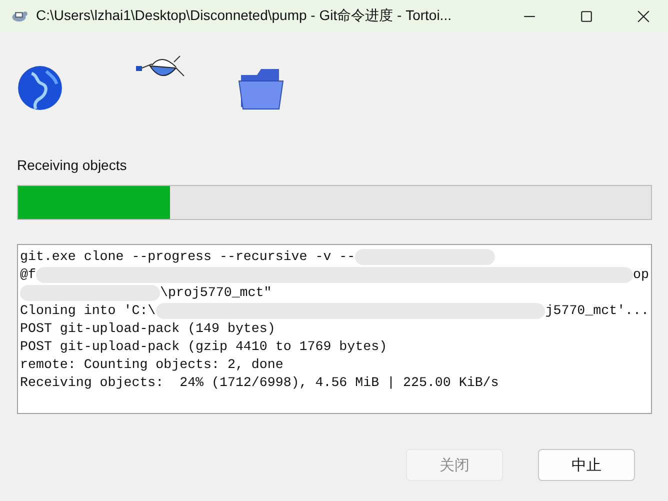 The height and width of the screenshot is (501, 668). Describe the element at coordinates (643, 16) in the screenshot. I see `close-icon` at that location.